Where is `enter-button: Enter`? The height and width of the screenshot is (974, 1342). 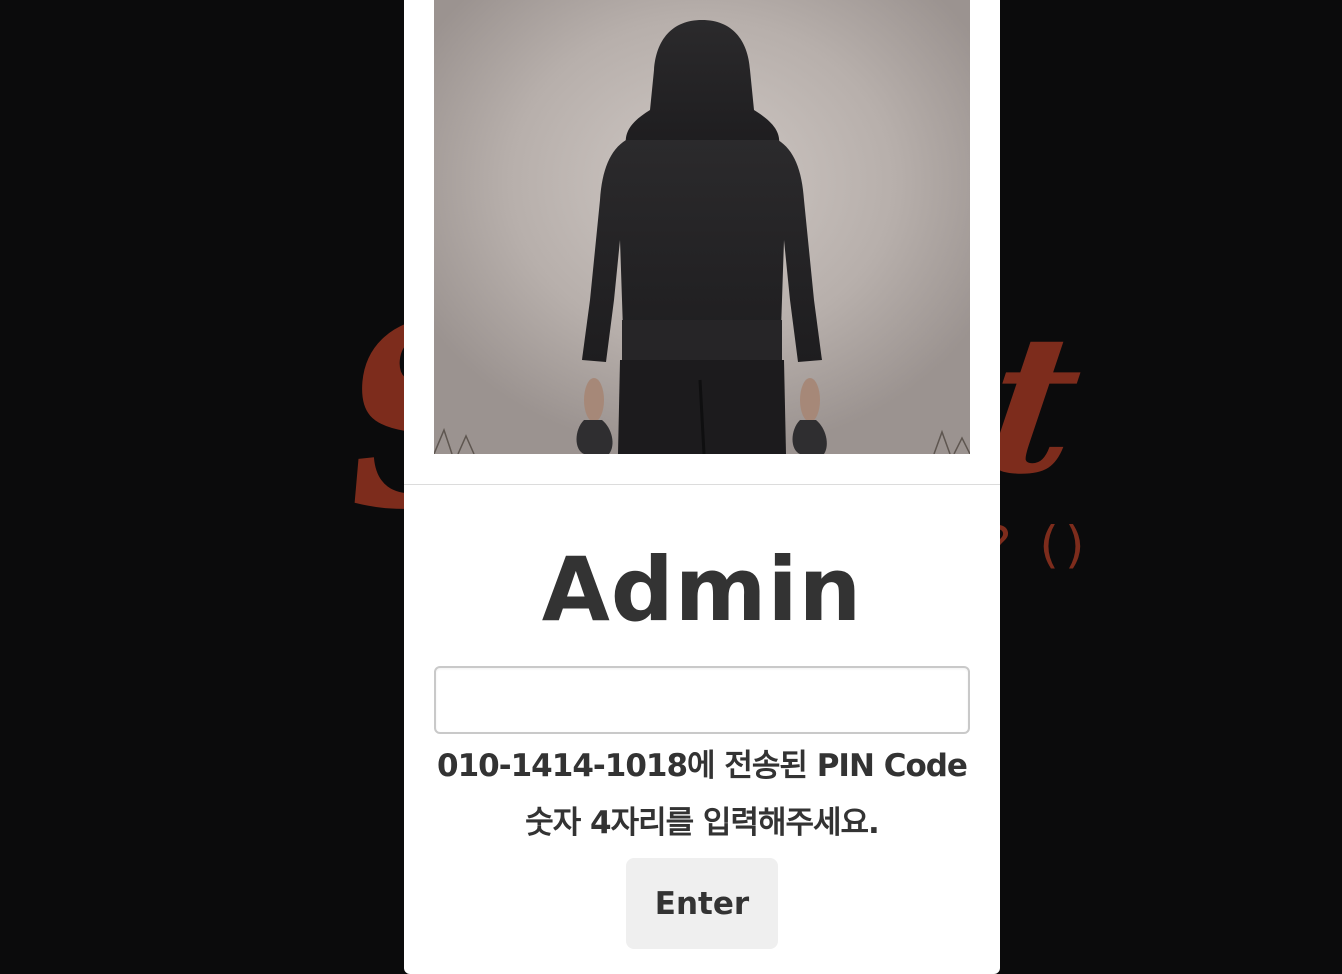 enter-button: Enter is located at coordinates (702, 903).